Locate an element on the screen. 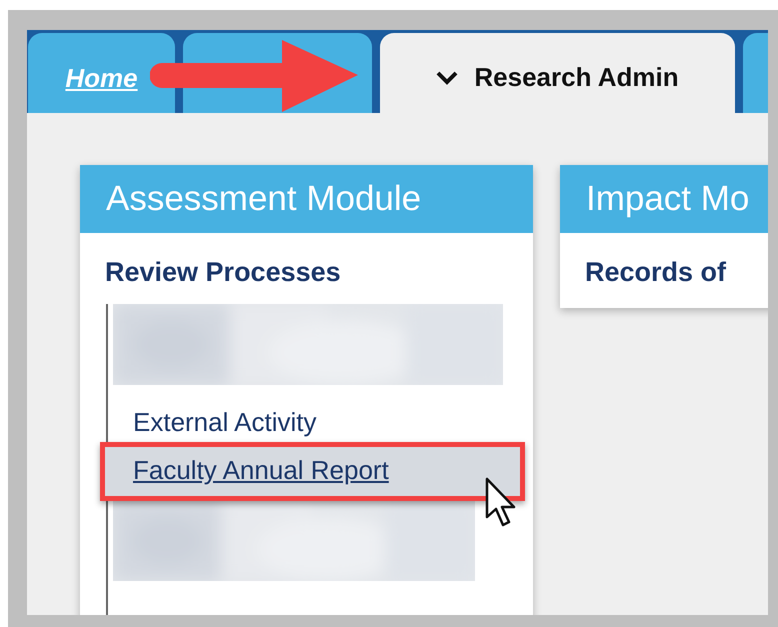 The width and height of the screenshot is (778, 627). list-item: External Activity is located at coordinates (225, 422).